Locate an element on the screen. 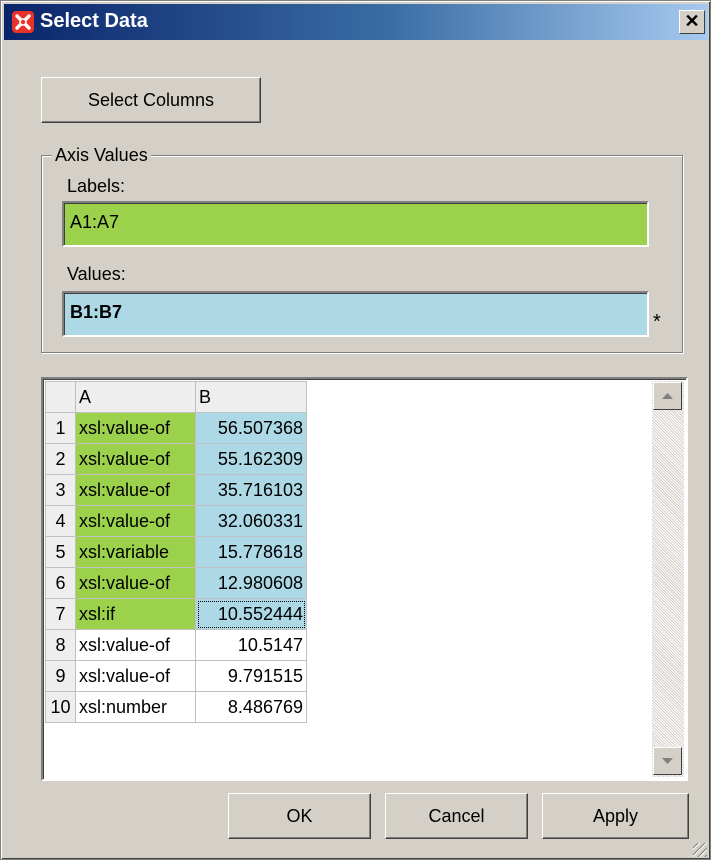  row-header: 6 is located at coordinates (60, 583).